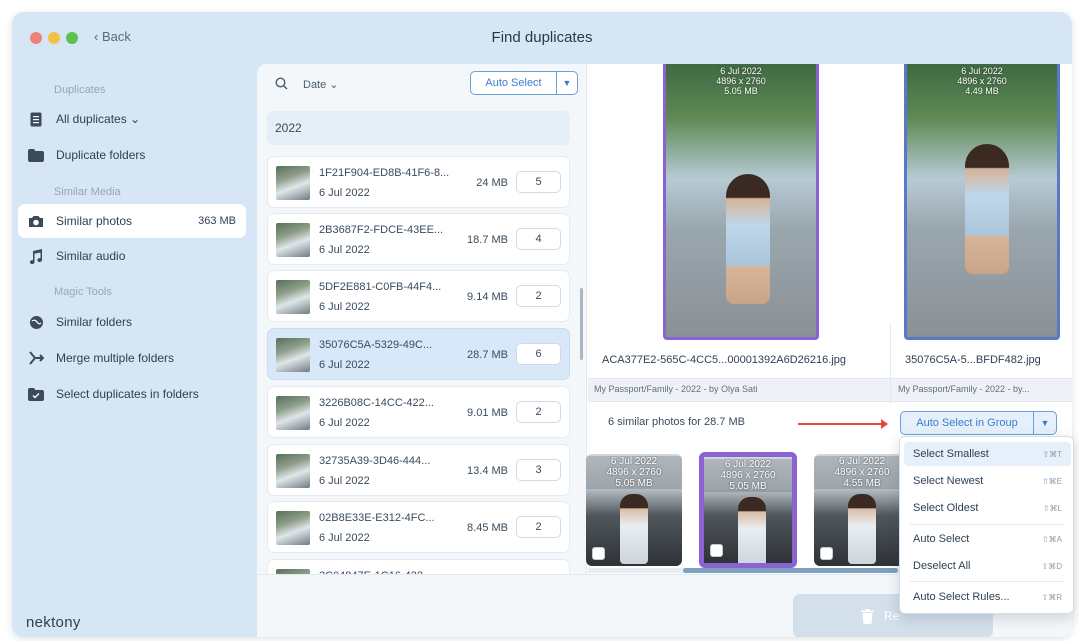 This screenshot has width=1079, height=641. I want to click on shortcut-hint: ⇧⌘L, so click(1052, 508).